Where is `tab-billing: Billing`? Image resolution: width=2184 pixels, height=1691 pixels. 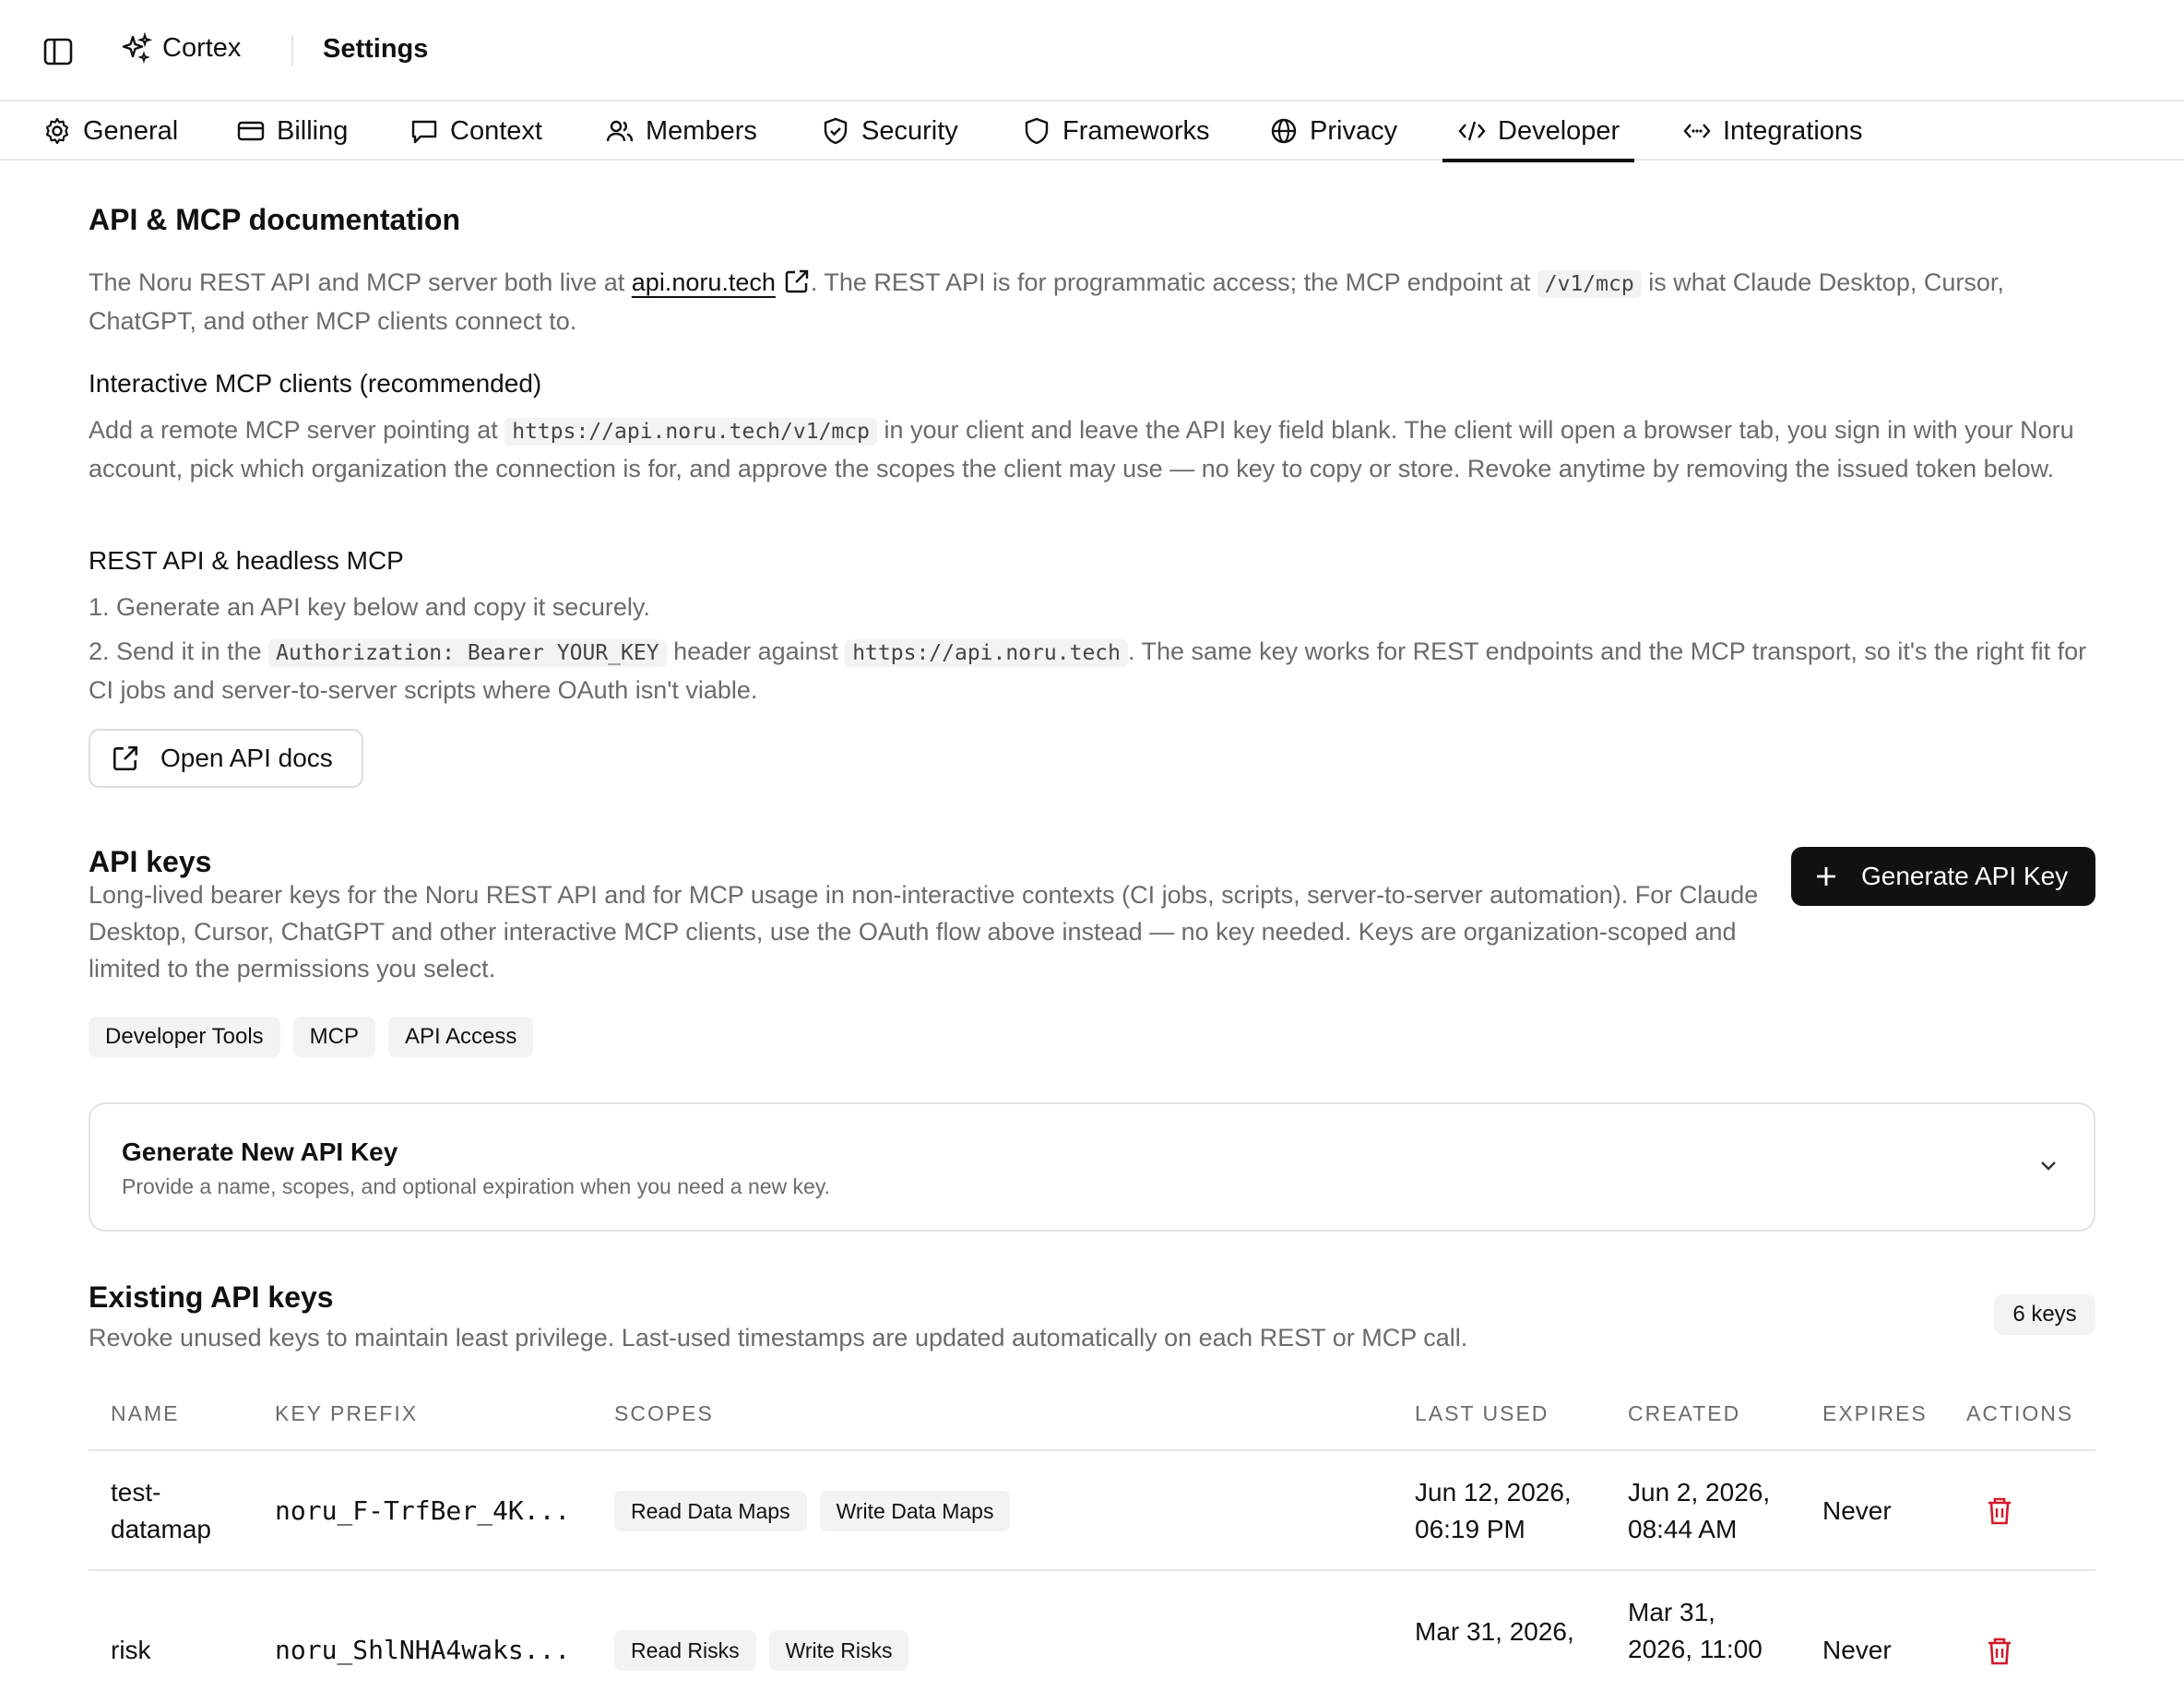
tab-billing: Billing is located at coordinates (292, 131).